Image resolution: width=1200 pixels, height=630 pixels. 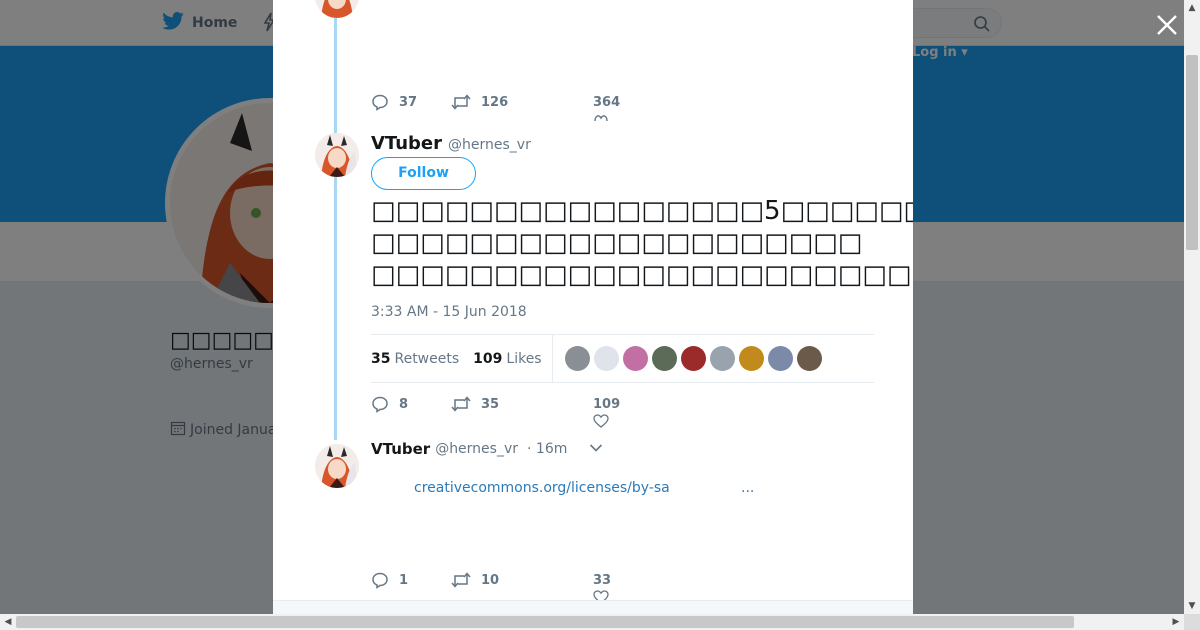 I want to click on scroll-up-arrow-icon: ▲, so click(x=1192, y=8).